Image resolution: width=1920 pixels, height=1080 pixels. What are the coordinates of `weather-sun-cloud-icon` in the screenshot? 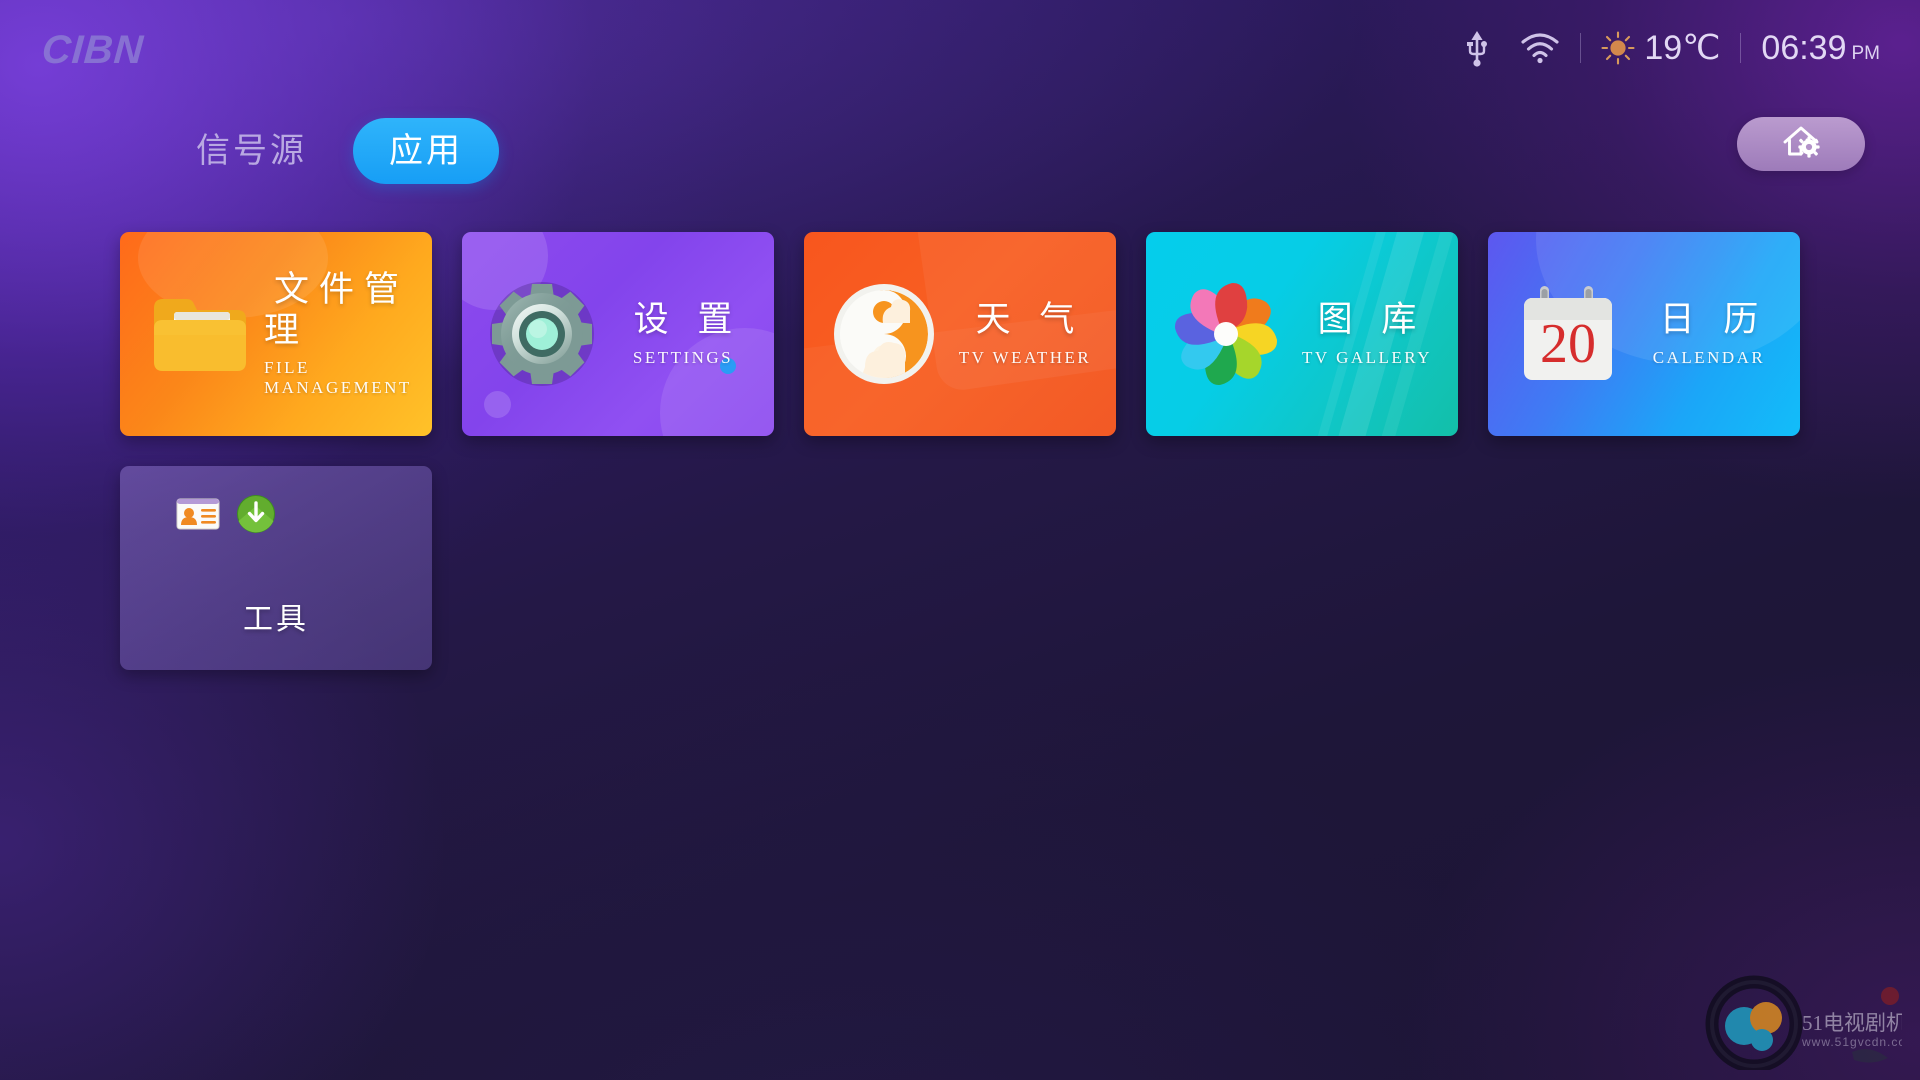 It's located at (884, 334).